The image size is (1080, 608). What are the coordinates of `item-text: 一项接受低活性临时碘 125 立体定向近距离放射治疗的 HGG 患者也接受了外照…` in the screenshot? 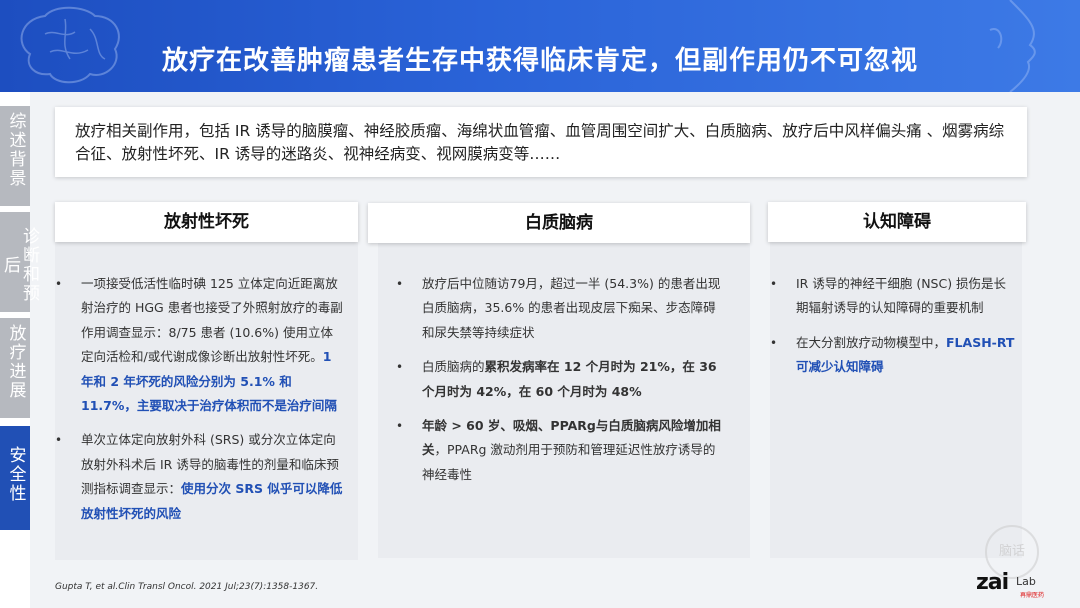 It's located at (212, 320).